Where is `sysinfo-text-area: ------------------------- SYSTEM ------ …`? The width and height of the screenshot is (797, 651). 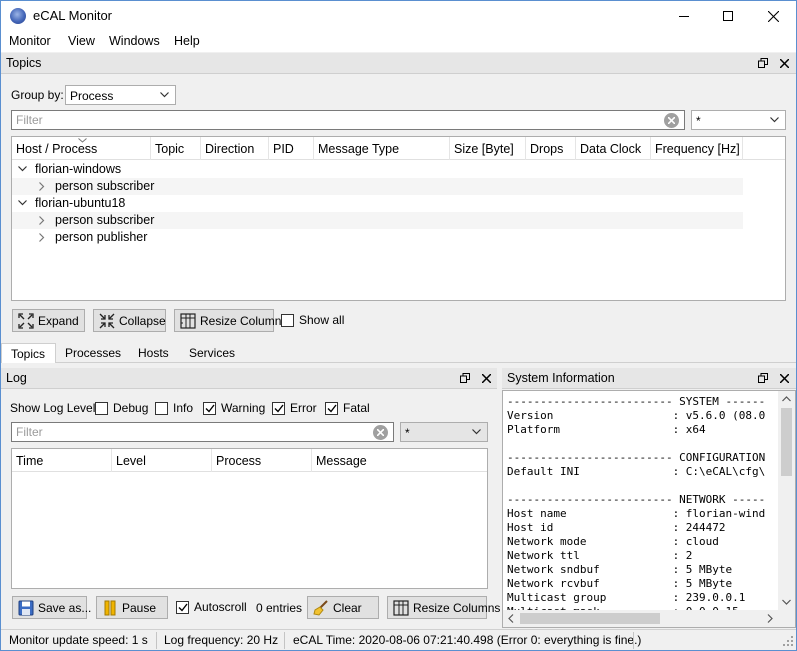
sysinfo-text-area: ------------------------- SYSTEM ------ … is located at coordinates (649, 509).